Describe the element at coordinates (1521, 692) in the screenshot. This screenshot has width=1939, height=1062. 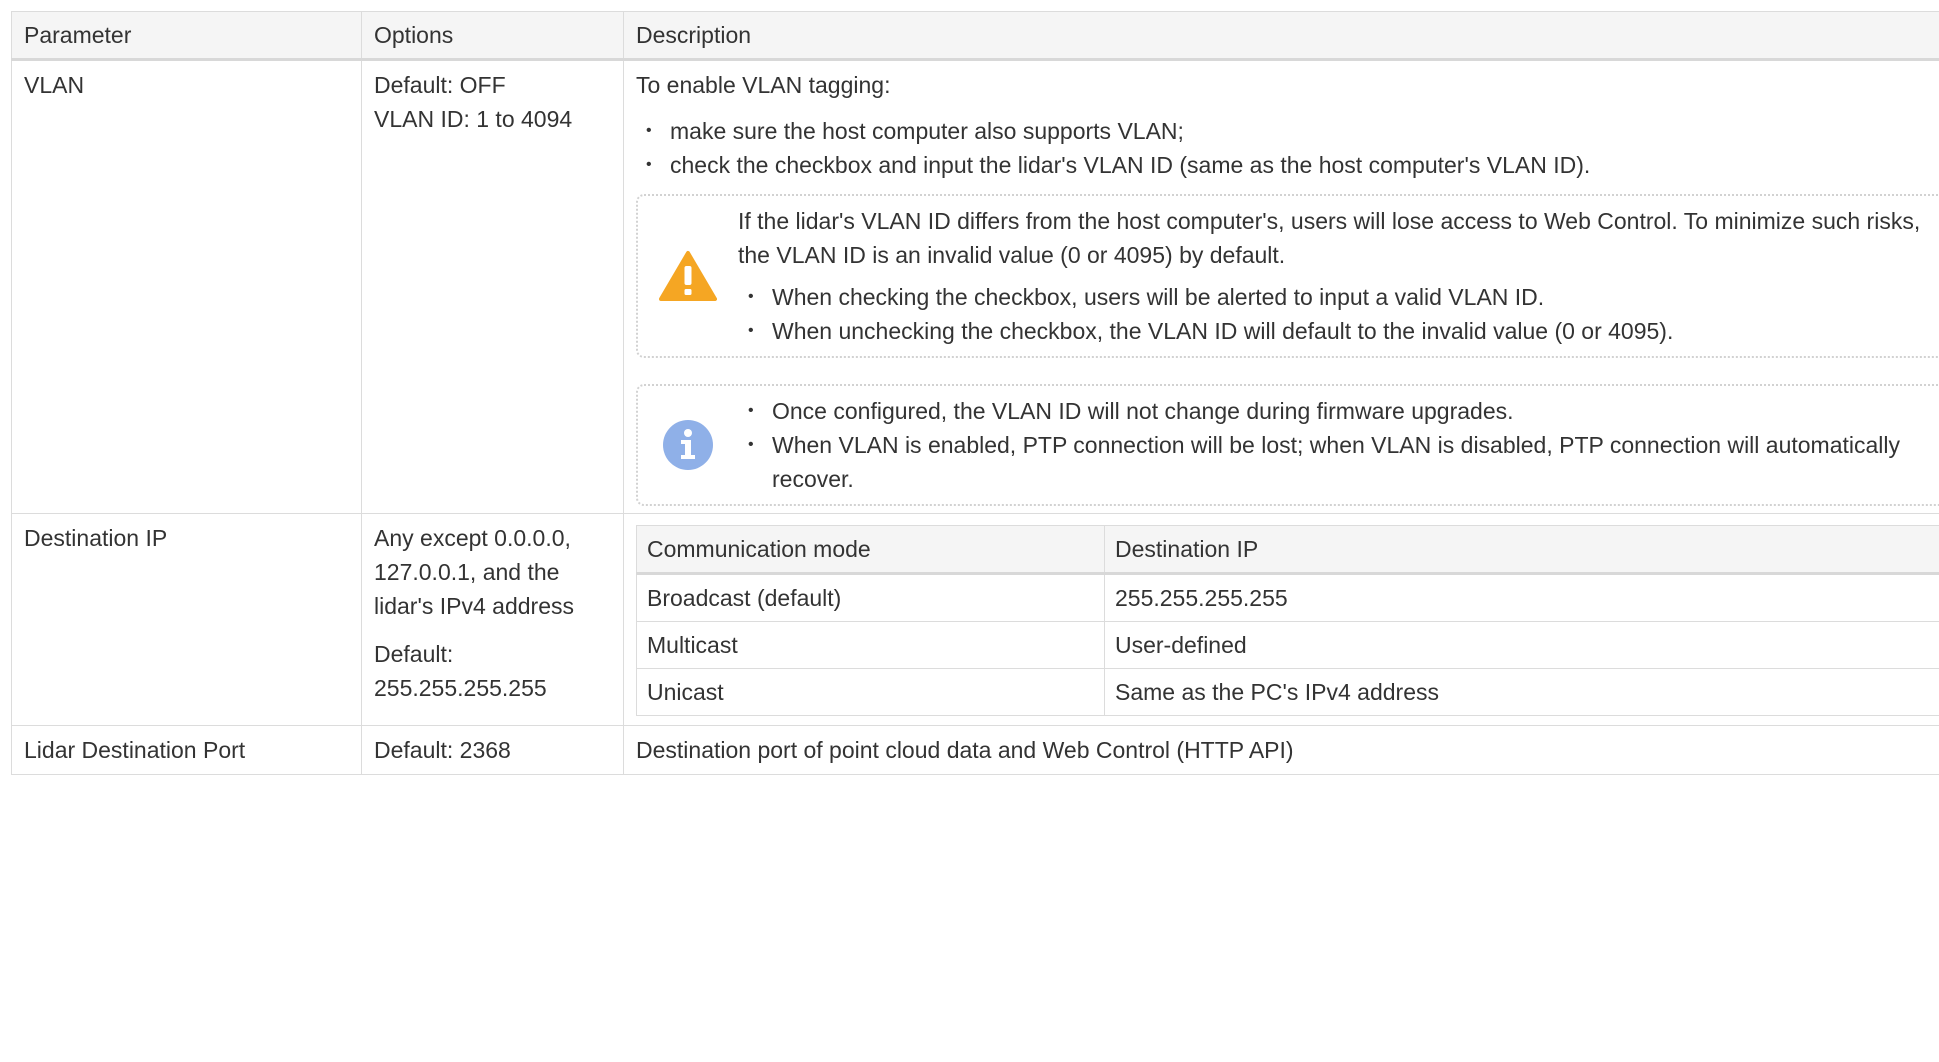
I see `ip-cell: Same as the PC's IPv4 address` at that location.